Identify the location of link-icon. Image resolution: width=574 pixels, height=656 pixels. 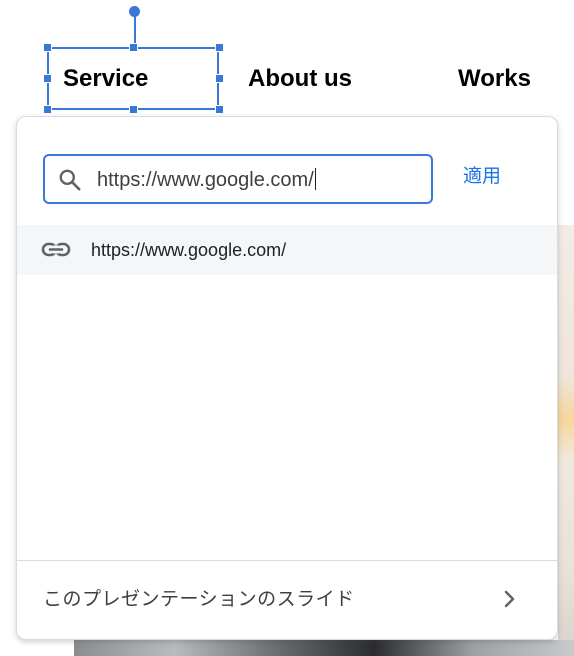
(56, 249).